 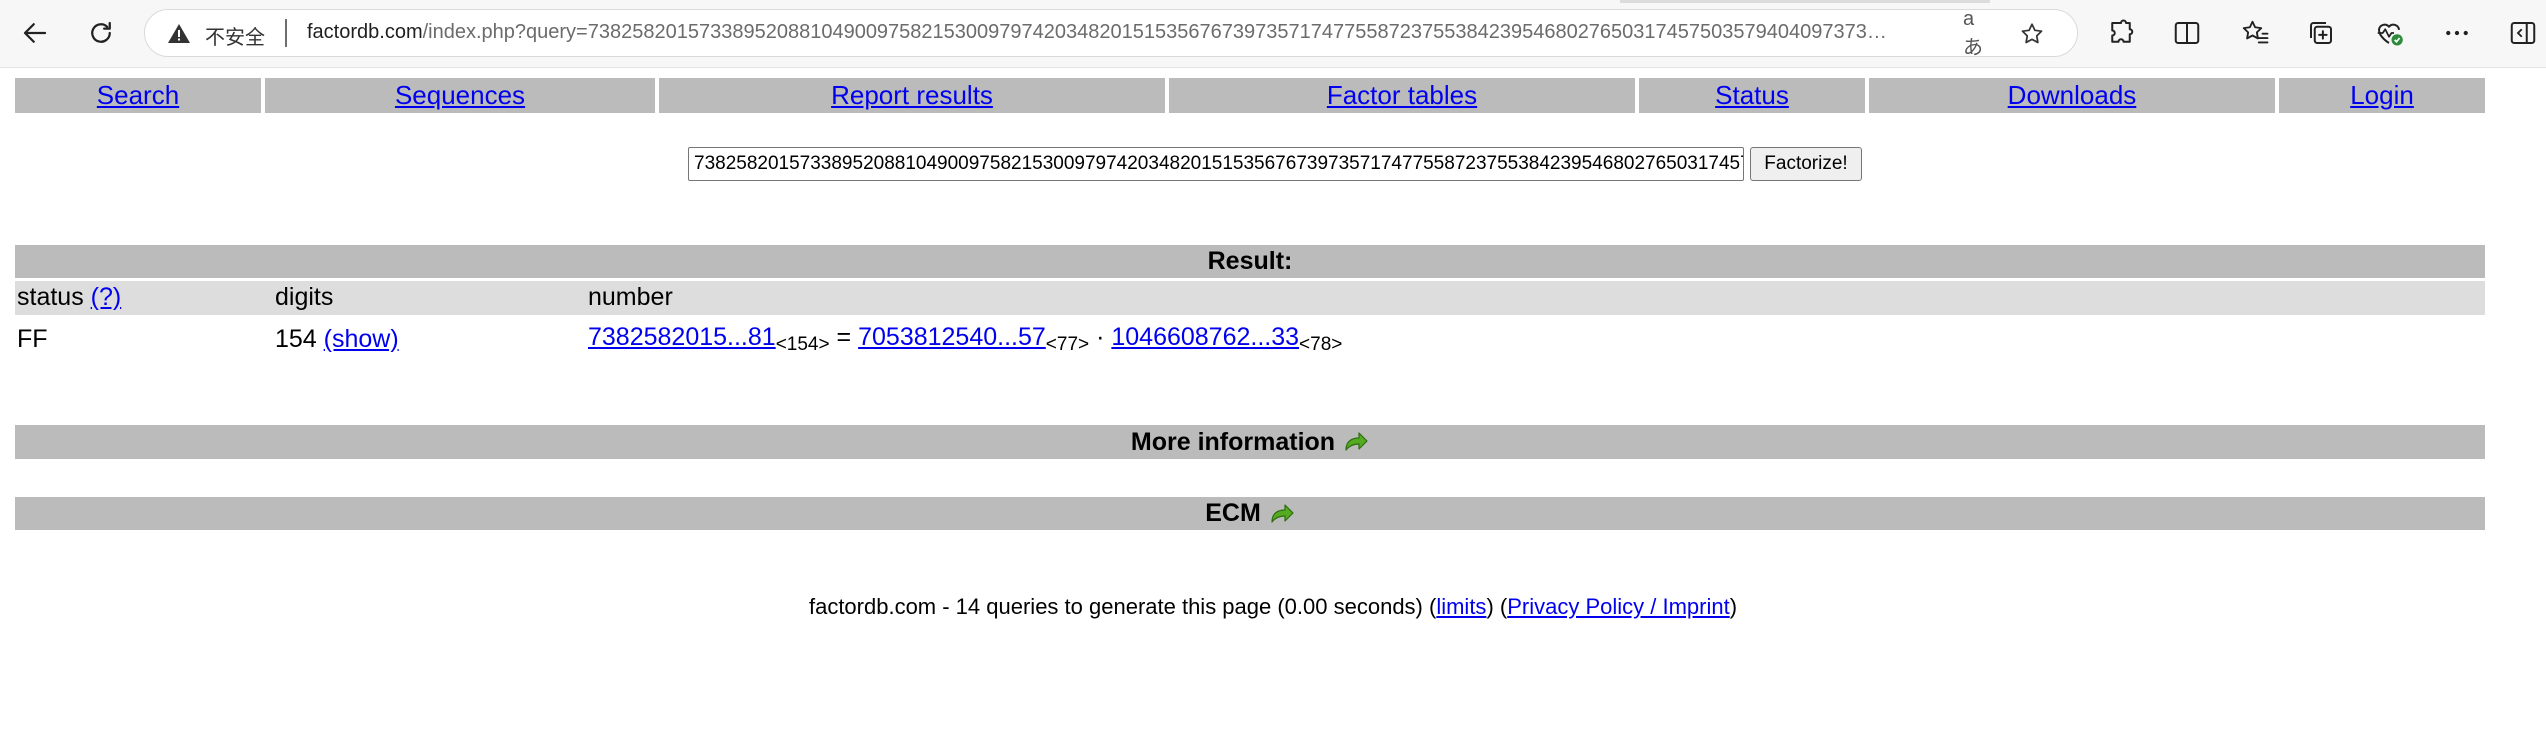 I want to click on nav-item-sequences: Sequences, so click(x=460, y=95).